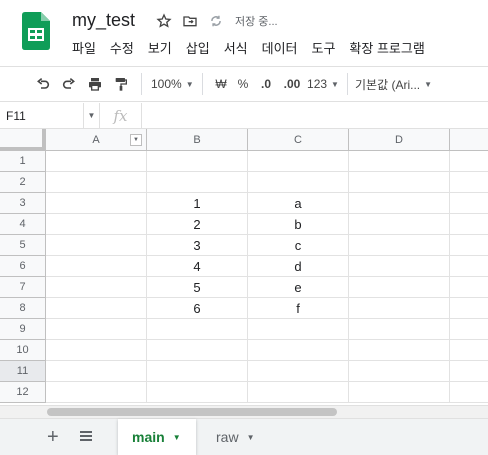 The image size is (488, 455). What do you see at coordinates (197, 140) in the screenshot?
I see `column-header-b: B` at bounding box center [197, 140].